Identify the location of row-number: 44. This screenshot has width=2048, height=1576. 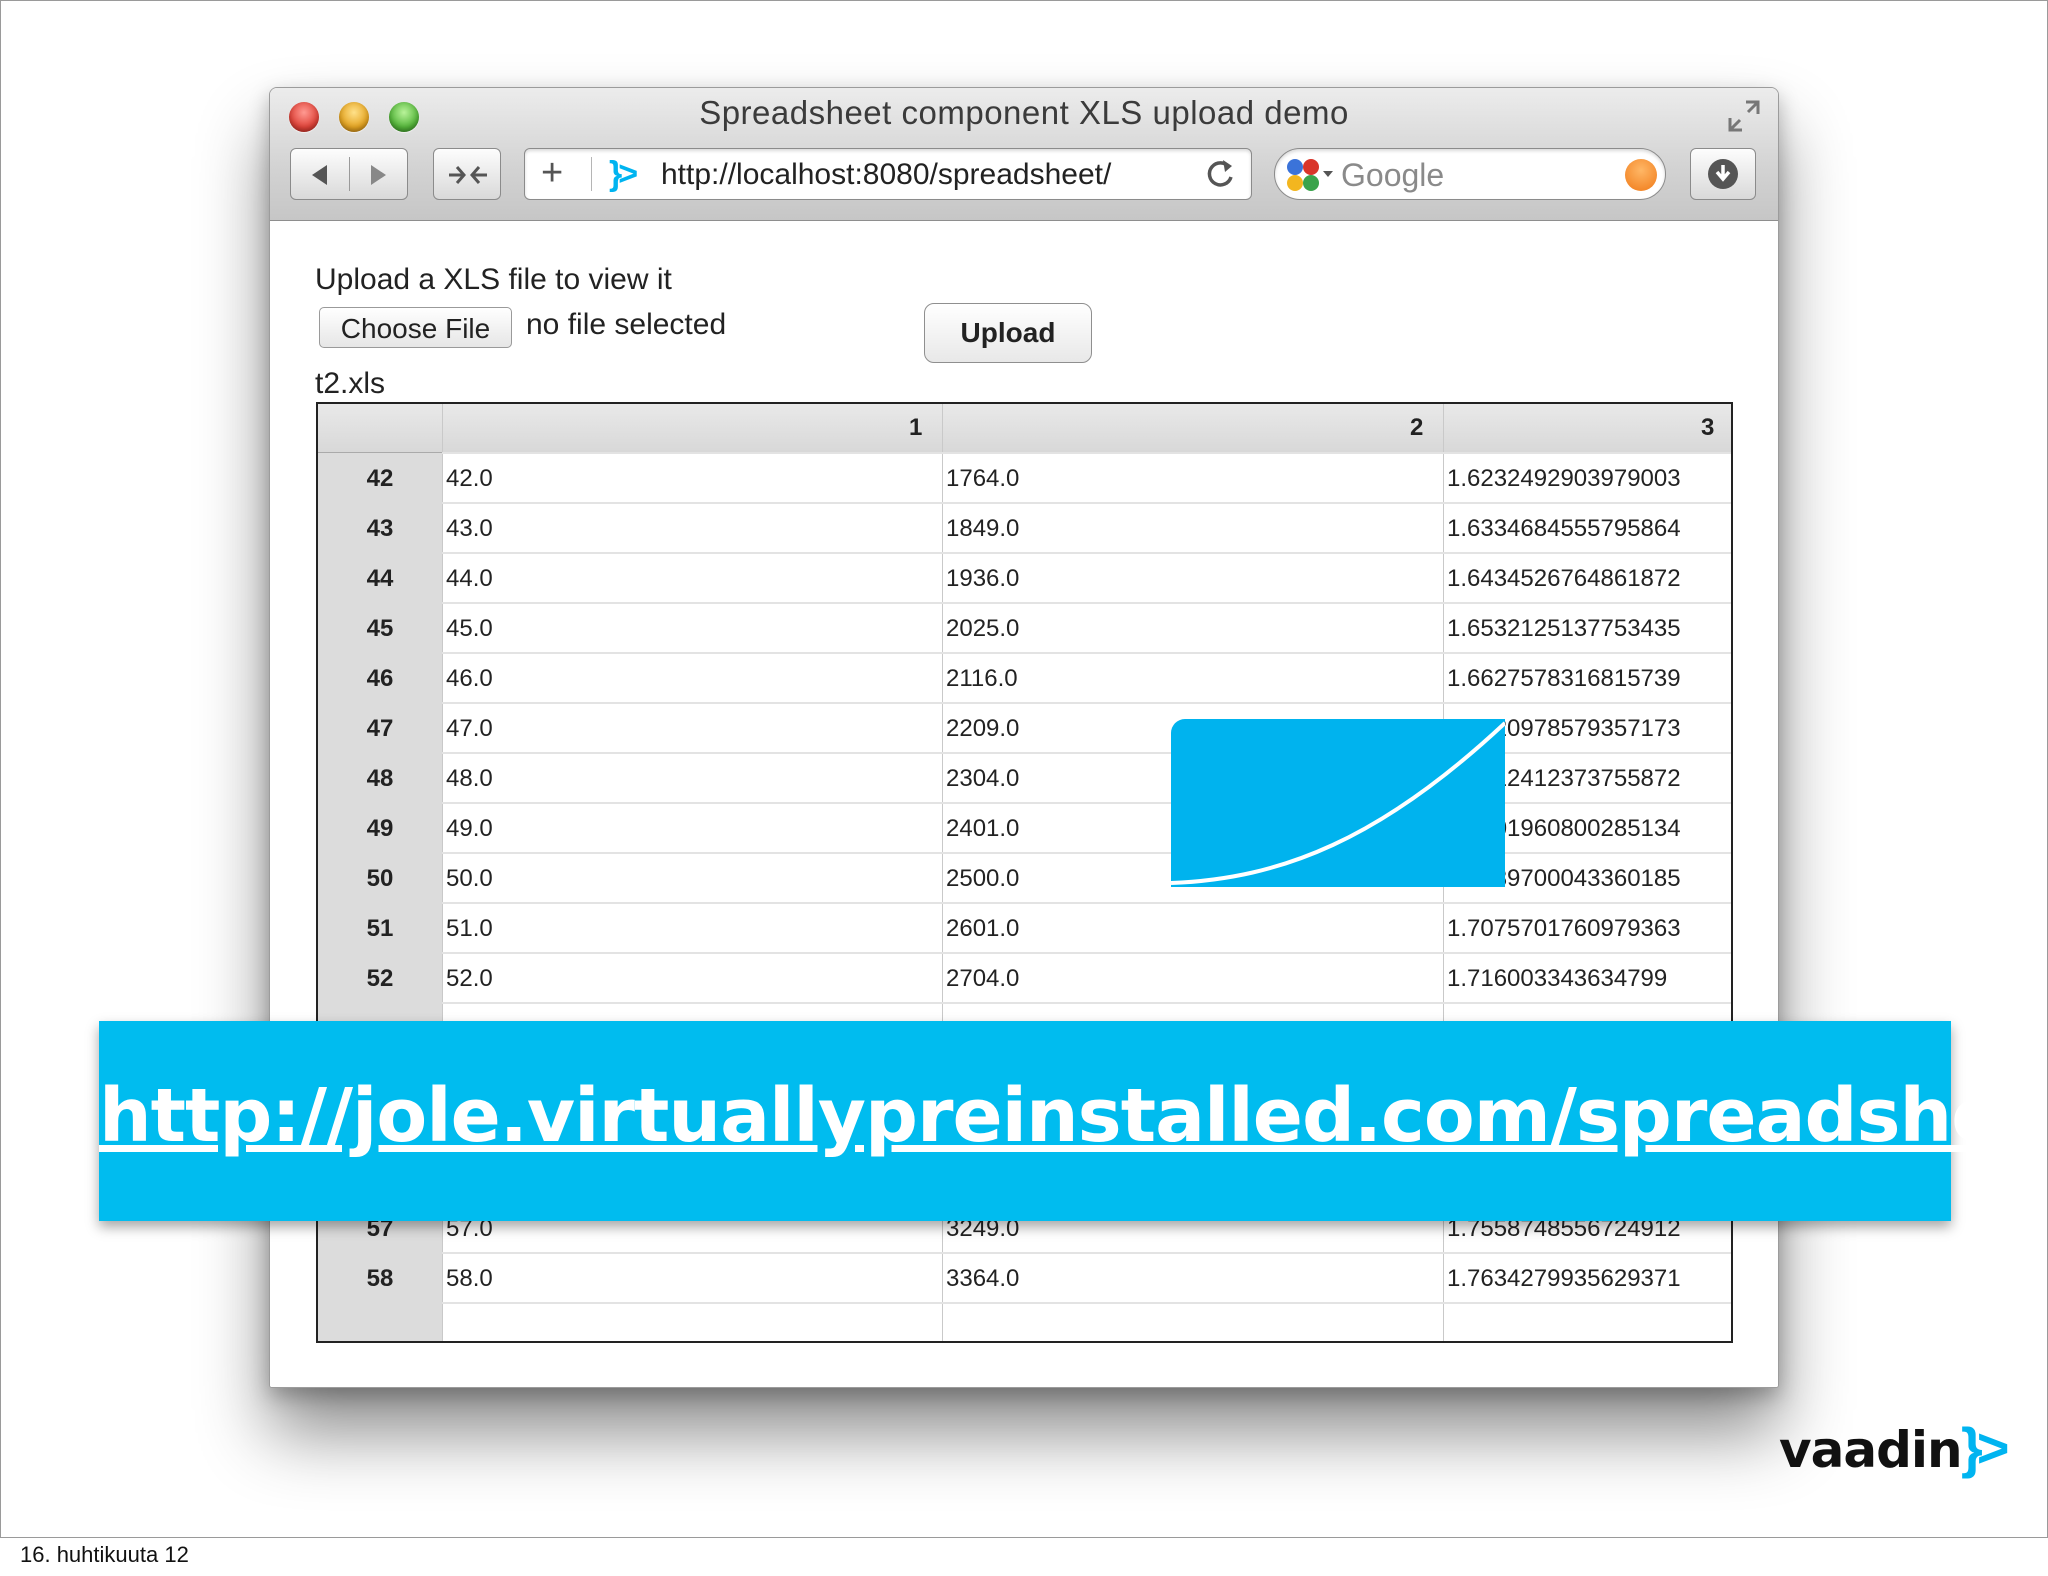
(380, 579).